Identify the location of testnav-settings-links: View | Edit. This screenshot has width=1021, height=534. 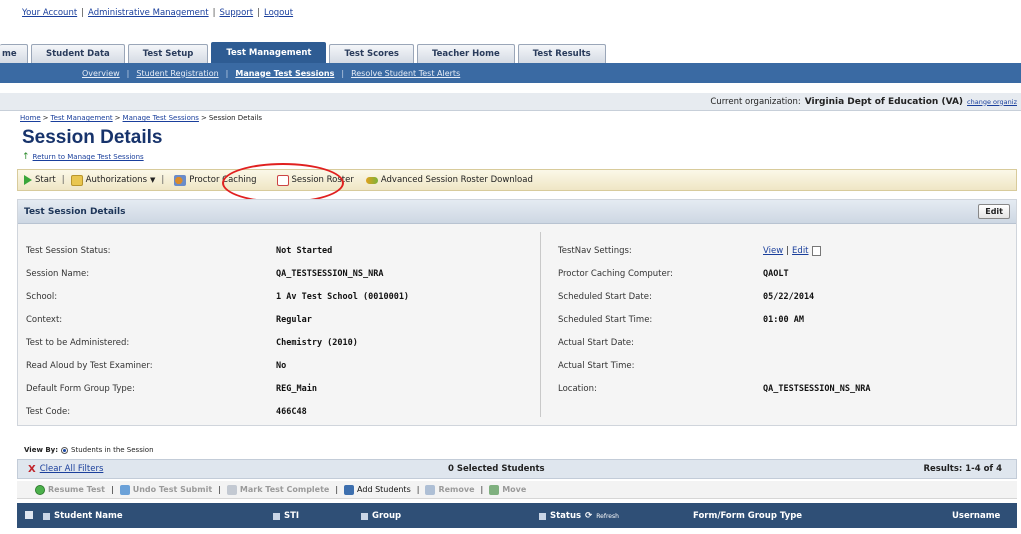
(792, 251).